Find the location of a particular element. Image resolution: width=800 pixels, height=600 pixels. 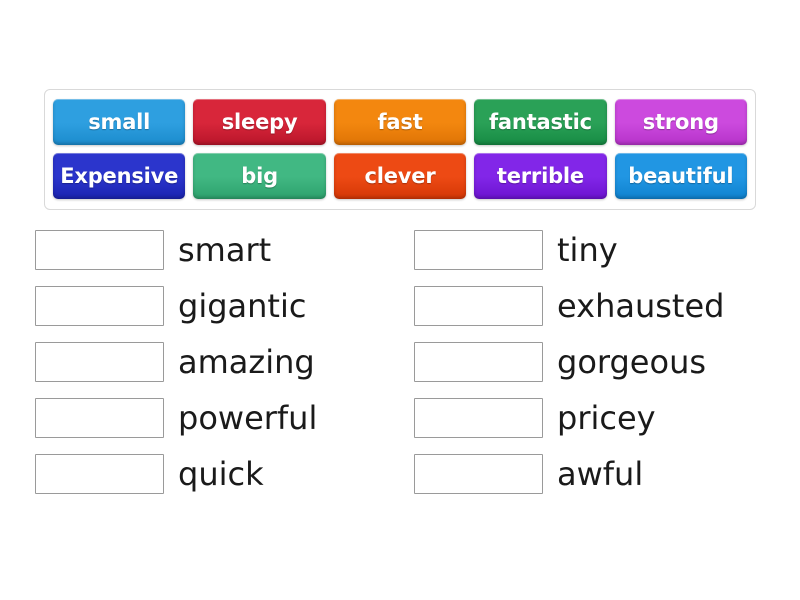

word-tile-fast: fast is located at coordinates (400, 122).